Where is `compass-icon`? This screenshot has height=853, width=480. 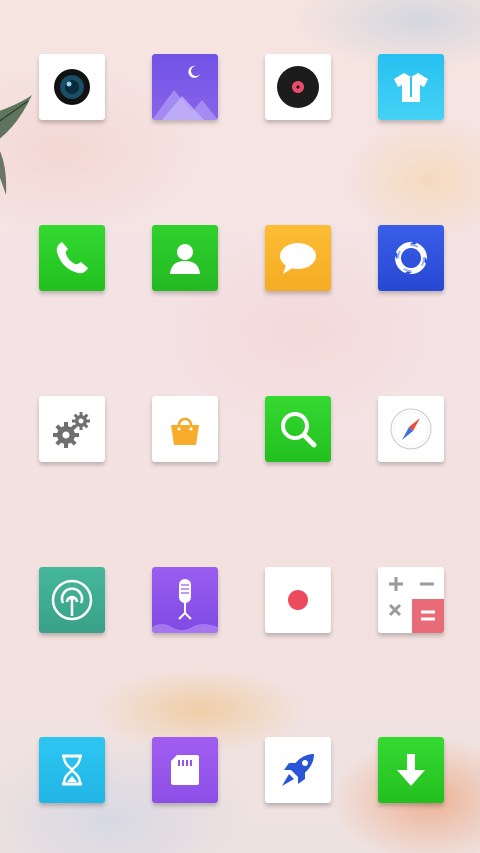 compass-icon is located at coordinates (411, 429).